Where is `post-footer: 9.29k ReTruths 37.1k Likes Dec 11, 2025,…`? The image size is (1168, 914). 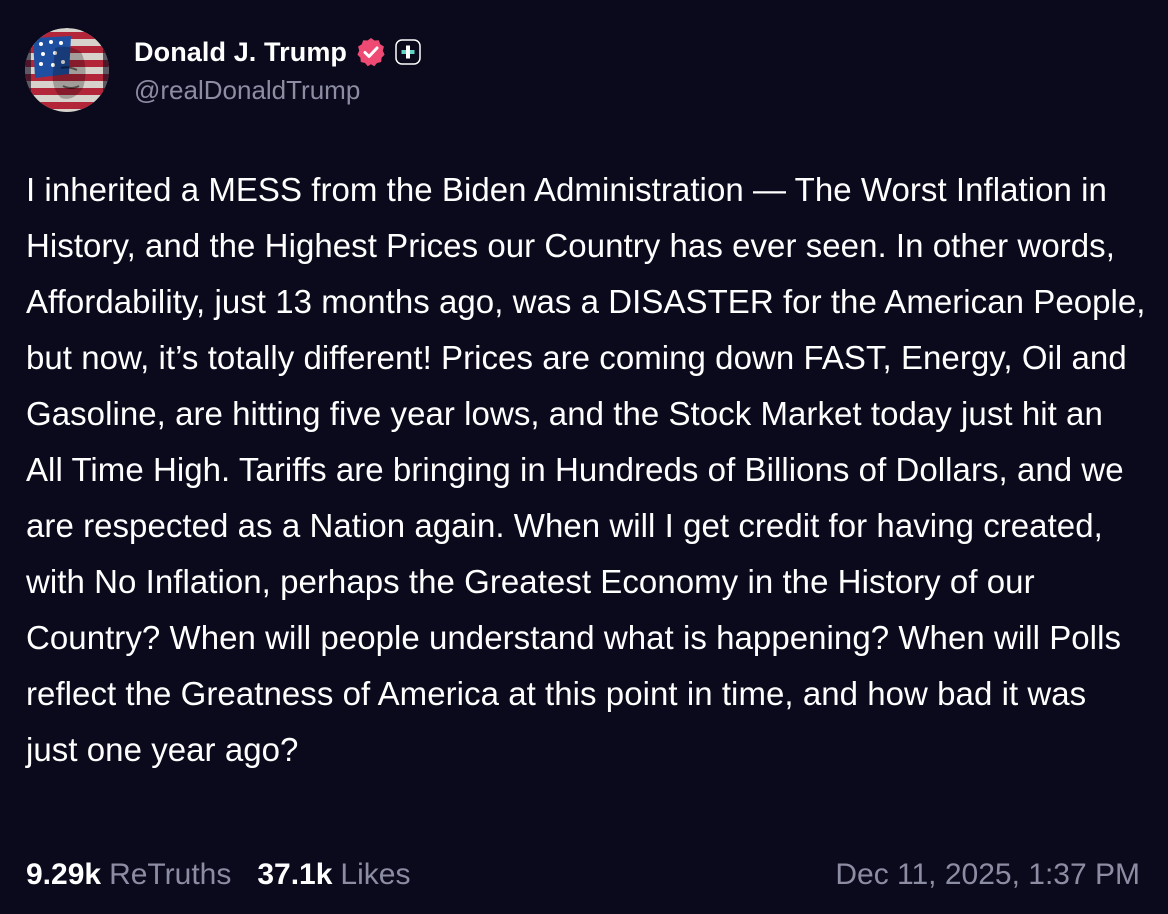 post-footer: 9.29k ReTruths 37.1k Likes Dec 11, 2025,… is located at coordinates (583, 875).